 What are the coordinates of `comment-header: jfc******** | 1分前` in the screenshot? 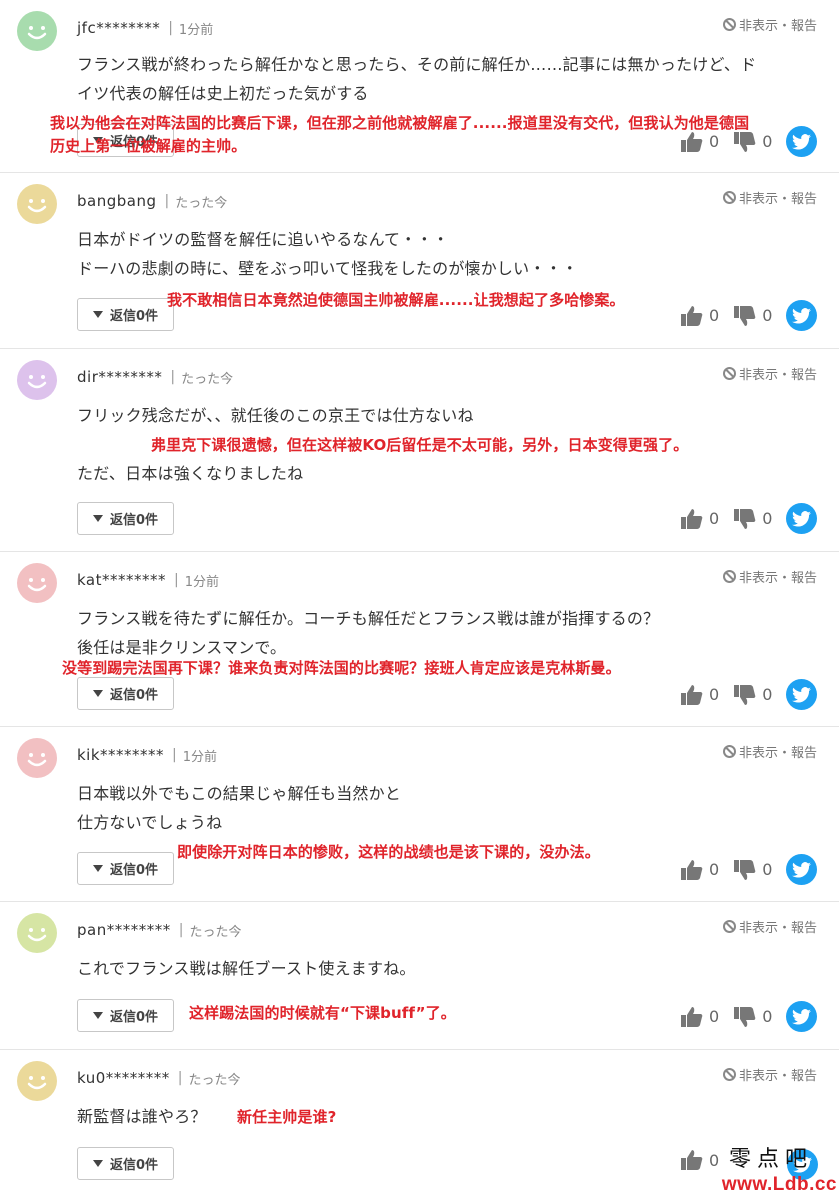 It's located at (145, 28).